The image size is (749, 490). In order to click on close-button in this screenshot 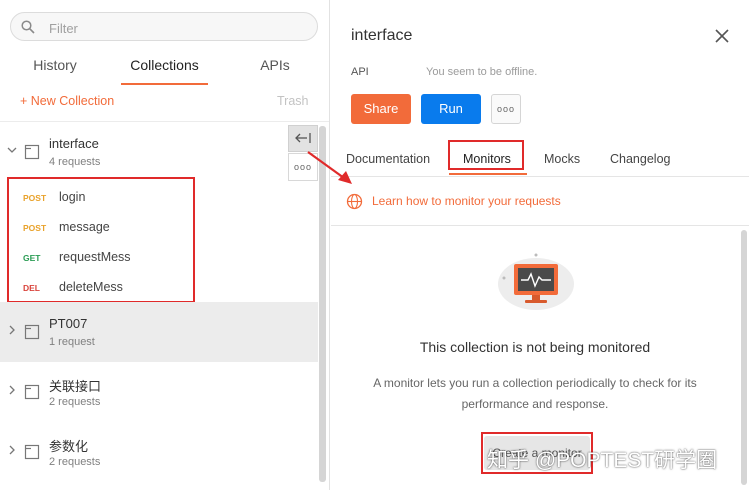, I will do `click(722, 36)`.